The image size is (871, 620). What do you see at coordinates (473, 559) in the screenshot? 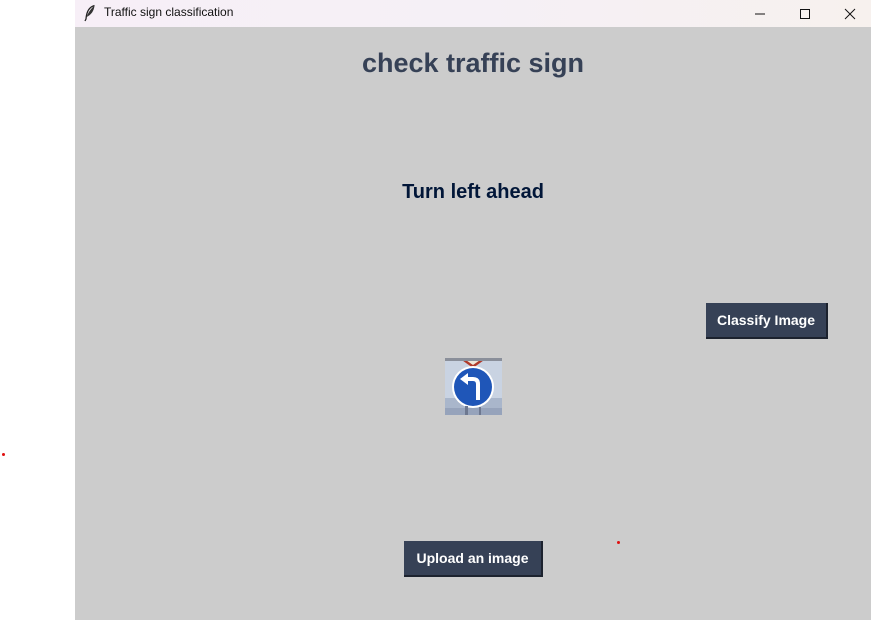
I see `upload-image-button: Upload an image` at bounding box center [473, 559].